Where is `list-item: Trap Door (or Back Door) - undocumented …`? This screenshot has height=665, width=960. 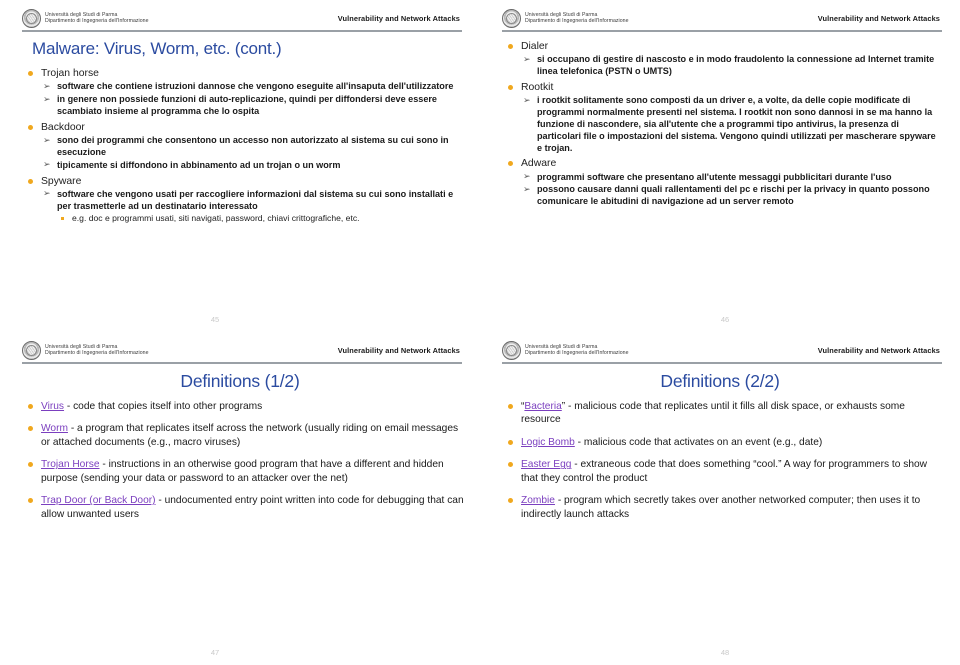 list-item: Trap Door (or Back Door) - undocumented … is located at coordinates (245, 507).